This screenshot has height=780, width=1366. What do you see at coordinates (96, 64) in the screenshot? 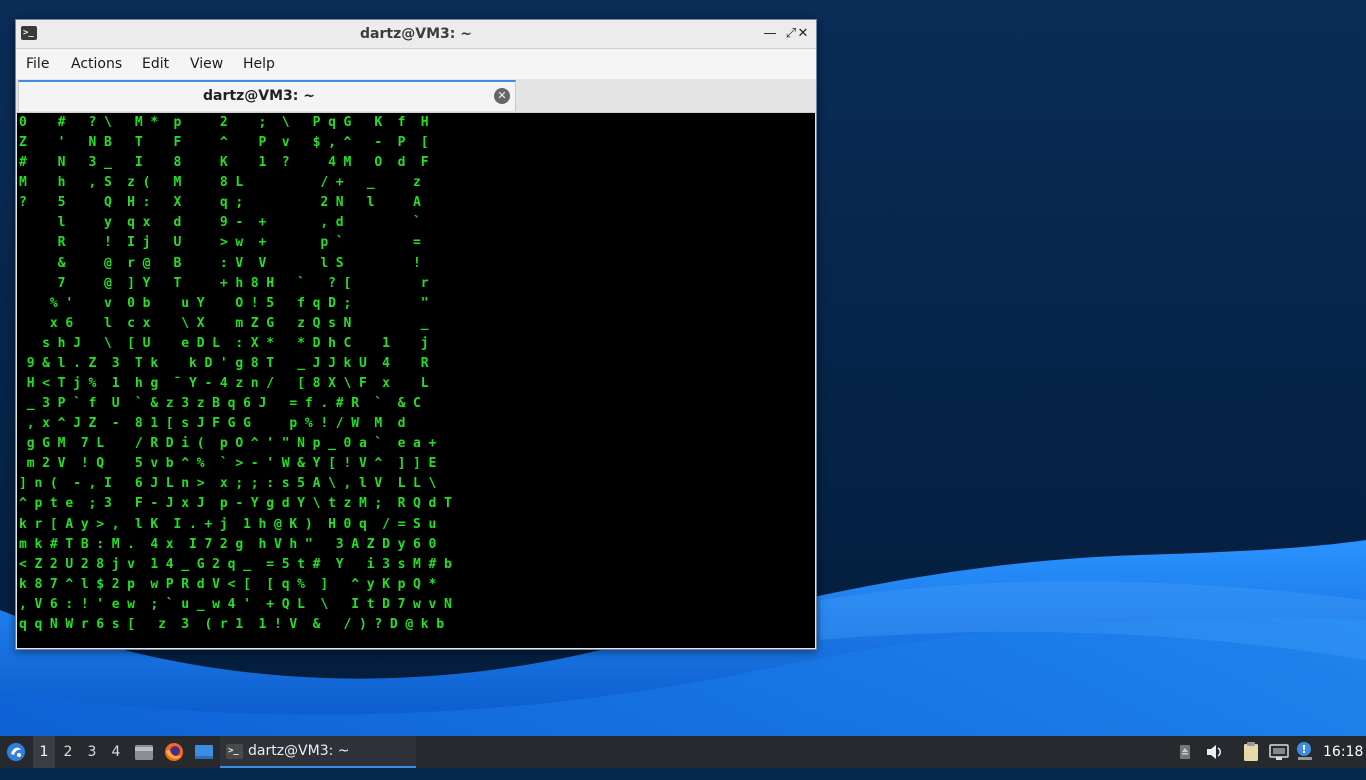
I see `menu-actions: Actions` at bounding box center [96, 64].